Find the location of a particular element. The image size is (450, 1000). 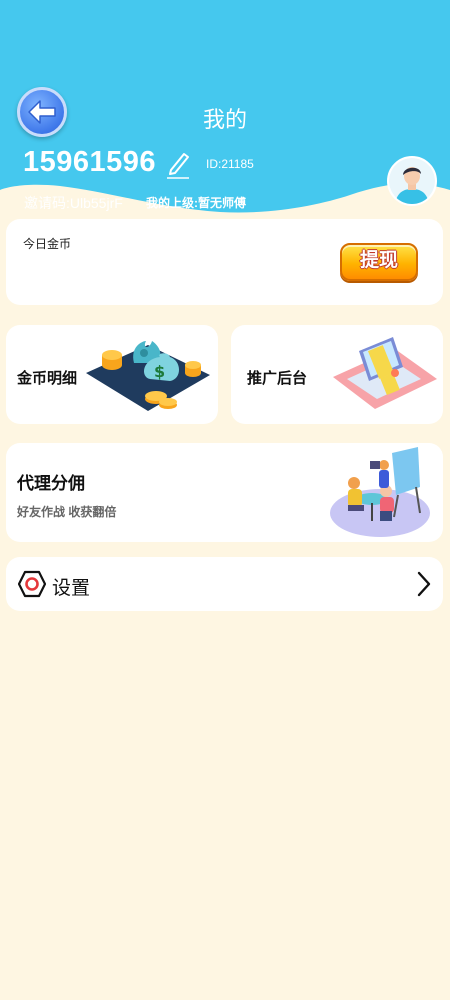

user-id: ID:21185 is located at coordinates (230, 164).